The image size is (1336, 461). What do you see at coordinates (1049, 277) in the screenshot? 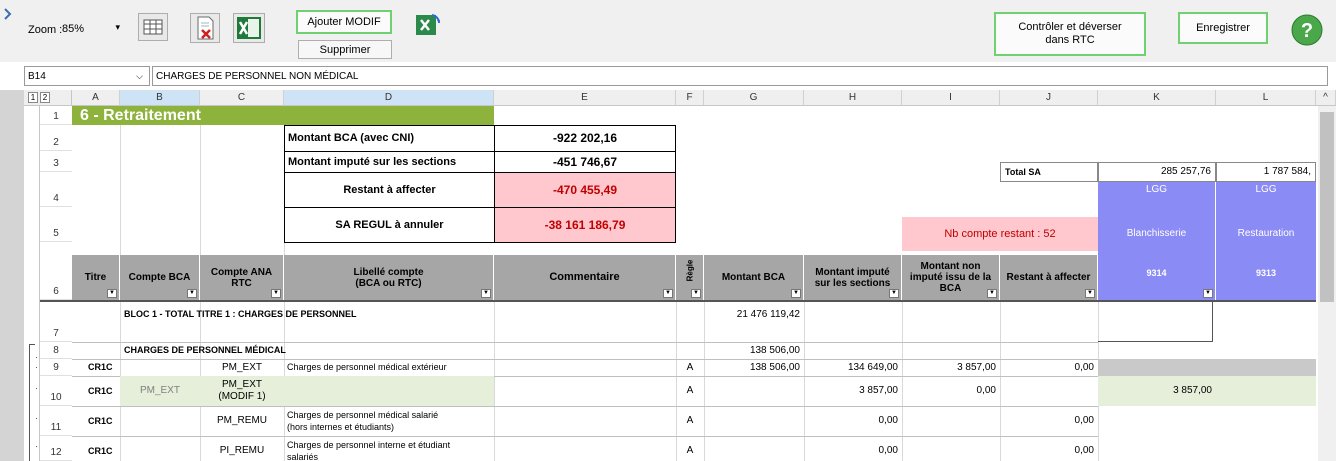
I see `header-restant: Restant à affecter ▼` at bounding box center [1049, 277].